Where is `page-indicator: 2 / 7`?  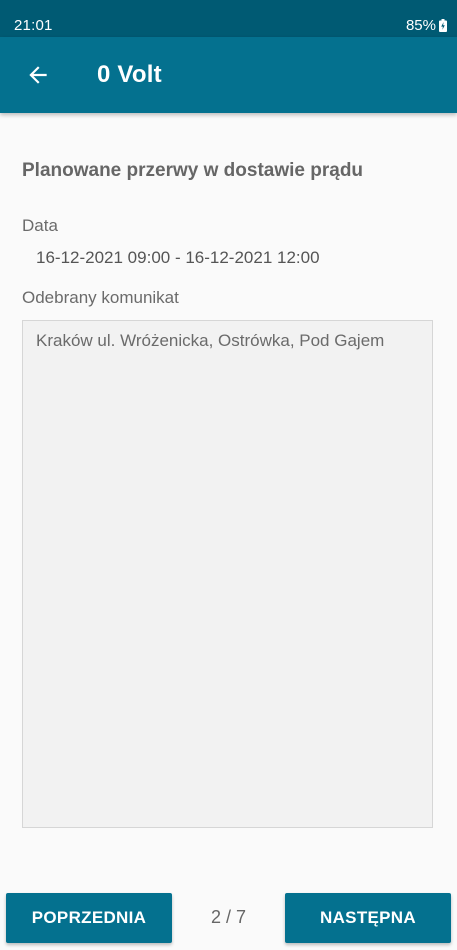 page-indicator: 2 / 7 is located at coordinates (228, 917).